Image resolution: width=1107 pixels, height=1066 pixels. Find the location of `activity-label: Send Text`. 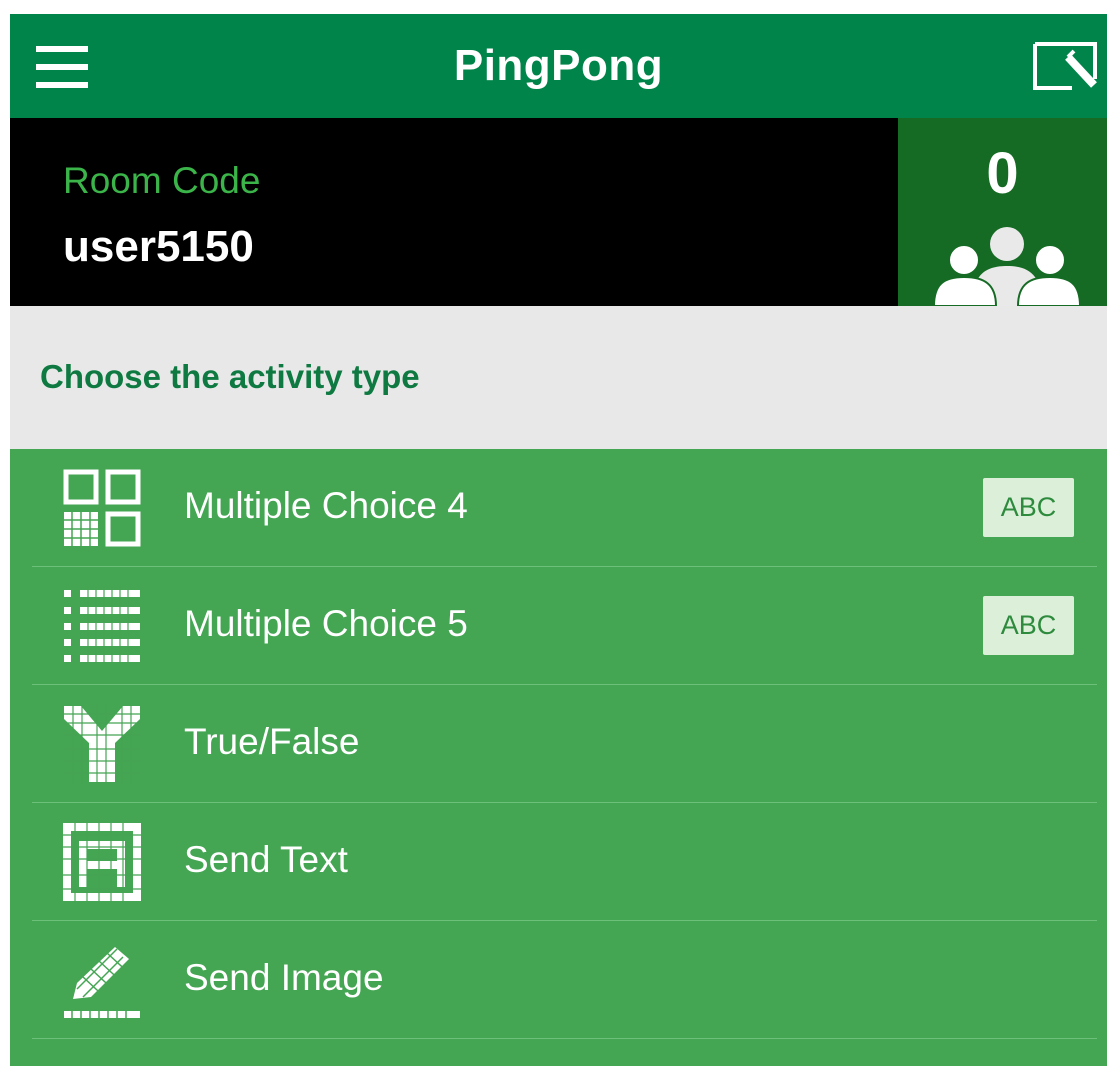

activity-label: Send Text is located at coordinates (266, 859).